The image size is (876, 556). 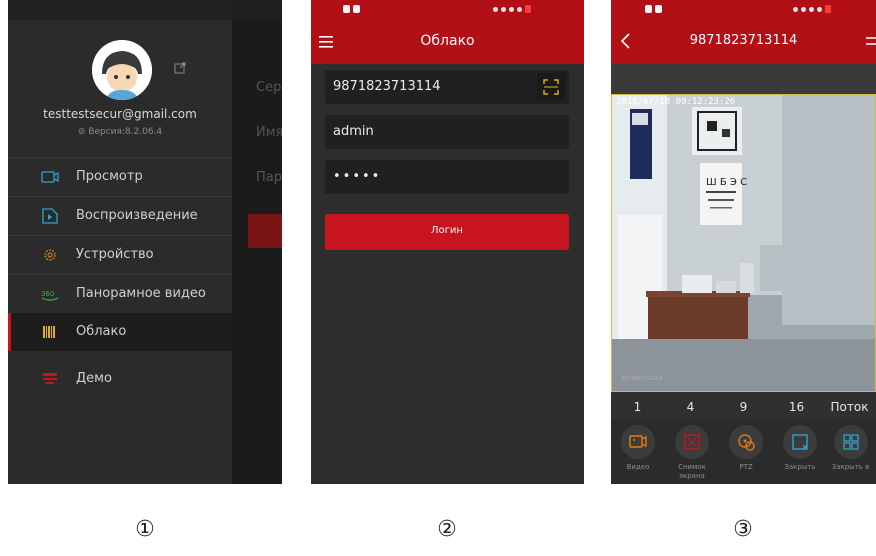 I want to click on app-bar: 9871823713114, so click(x=743, y=42).